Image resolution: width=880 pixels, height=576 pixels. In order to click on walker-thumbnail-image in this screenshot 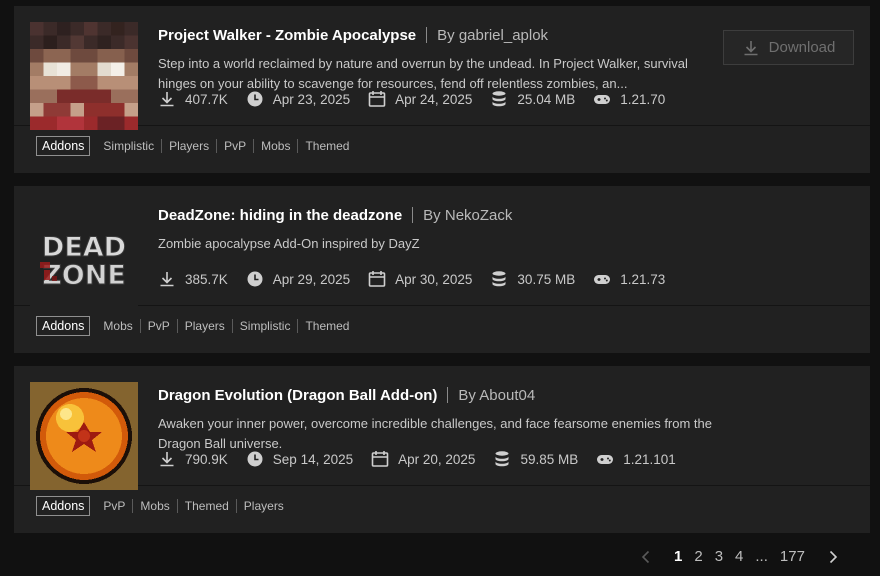, I will do `click(84, 76)`.